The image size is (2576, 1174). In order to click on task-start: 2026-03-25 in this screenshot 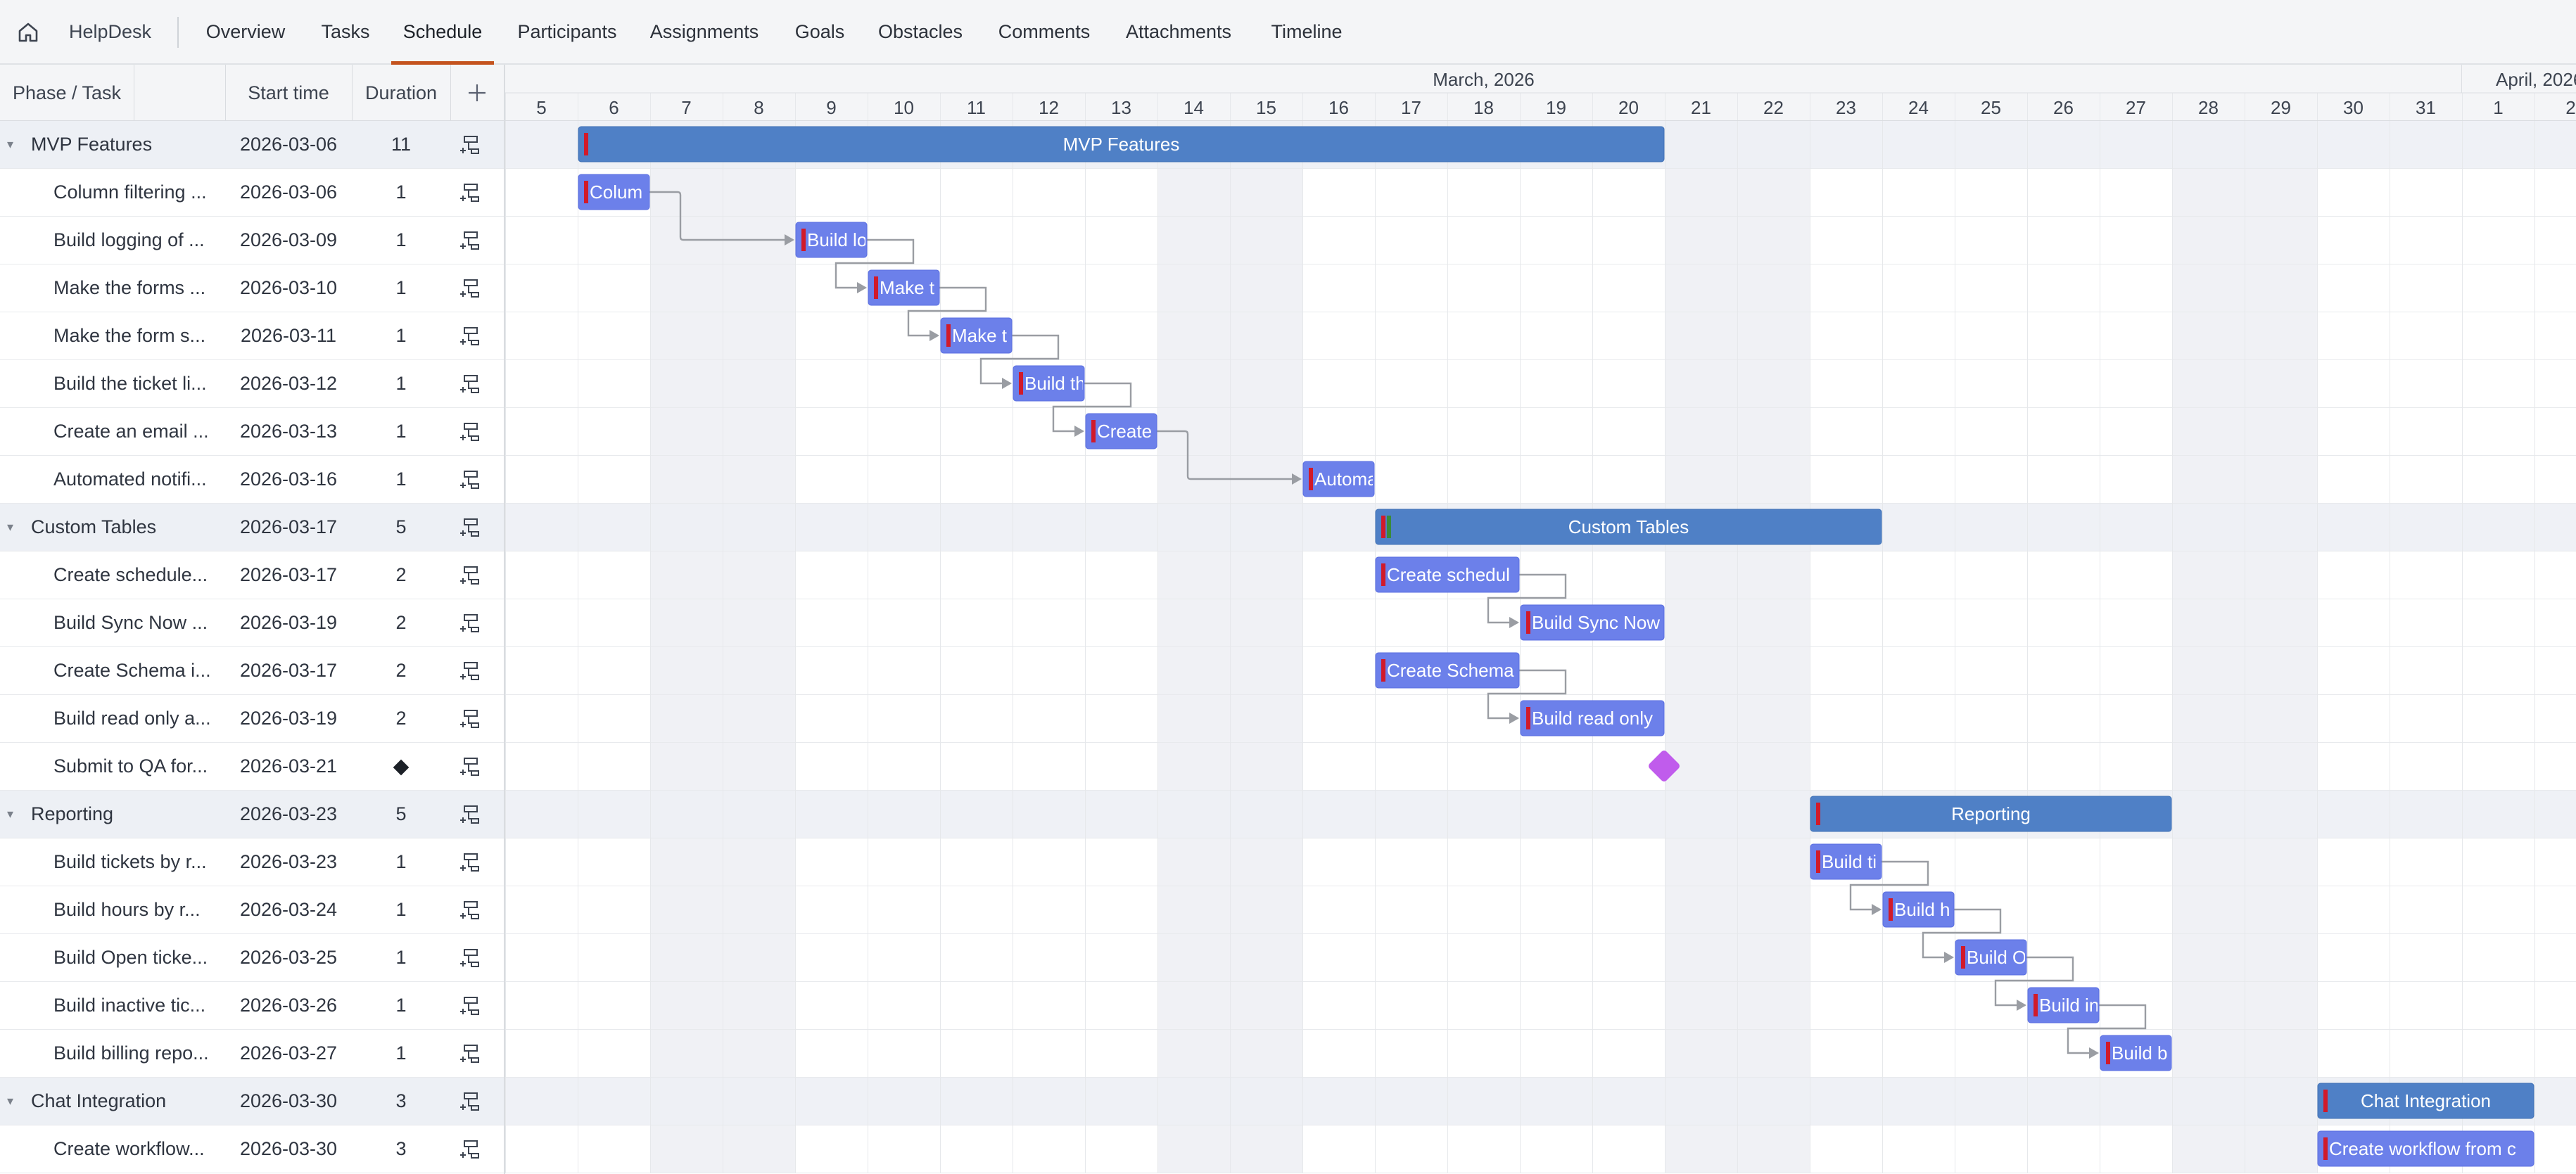, I will do `click(288, 957)`.